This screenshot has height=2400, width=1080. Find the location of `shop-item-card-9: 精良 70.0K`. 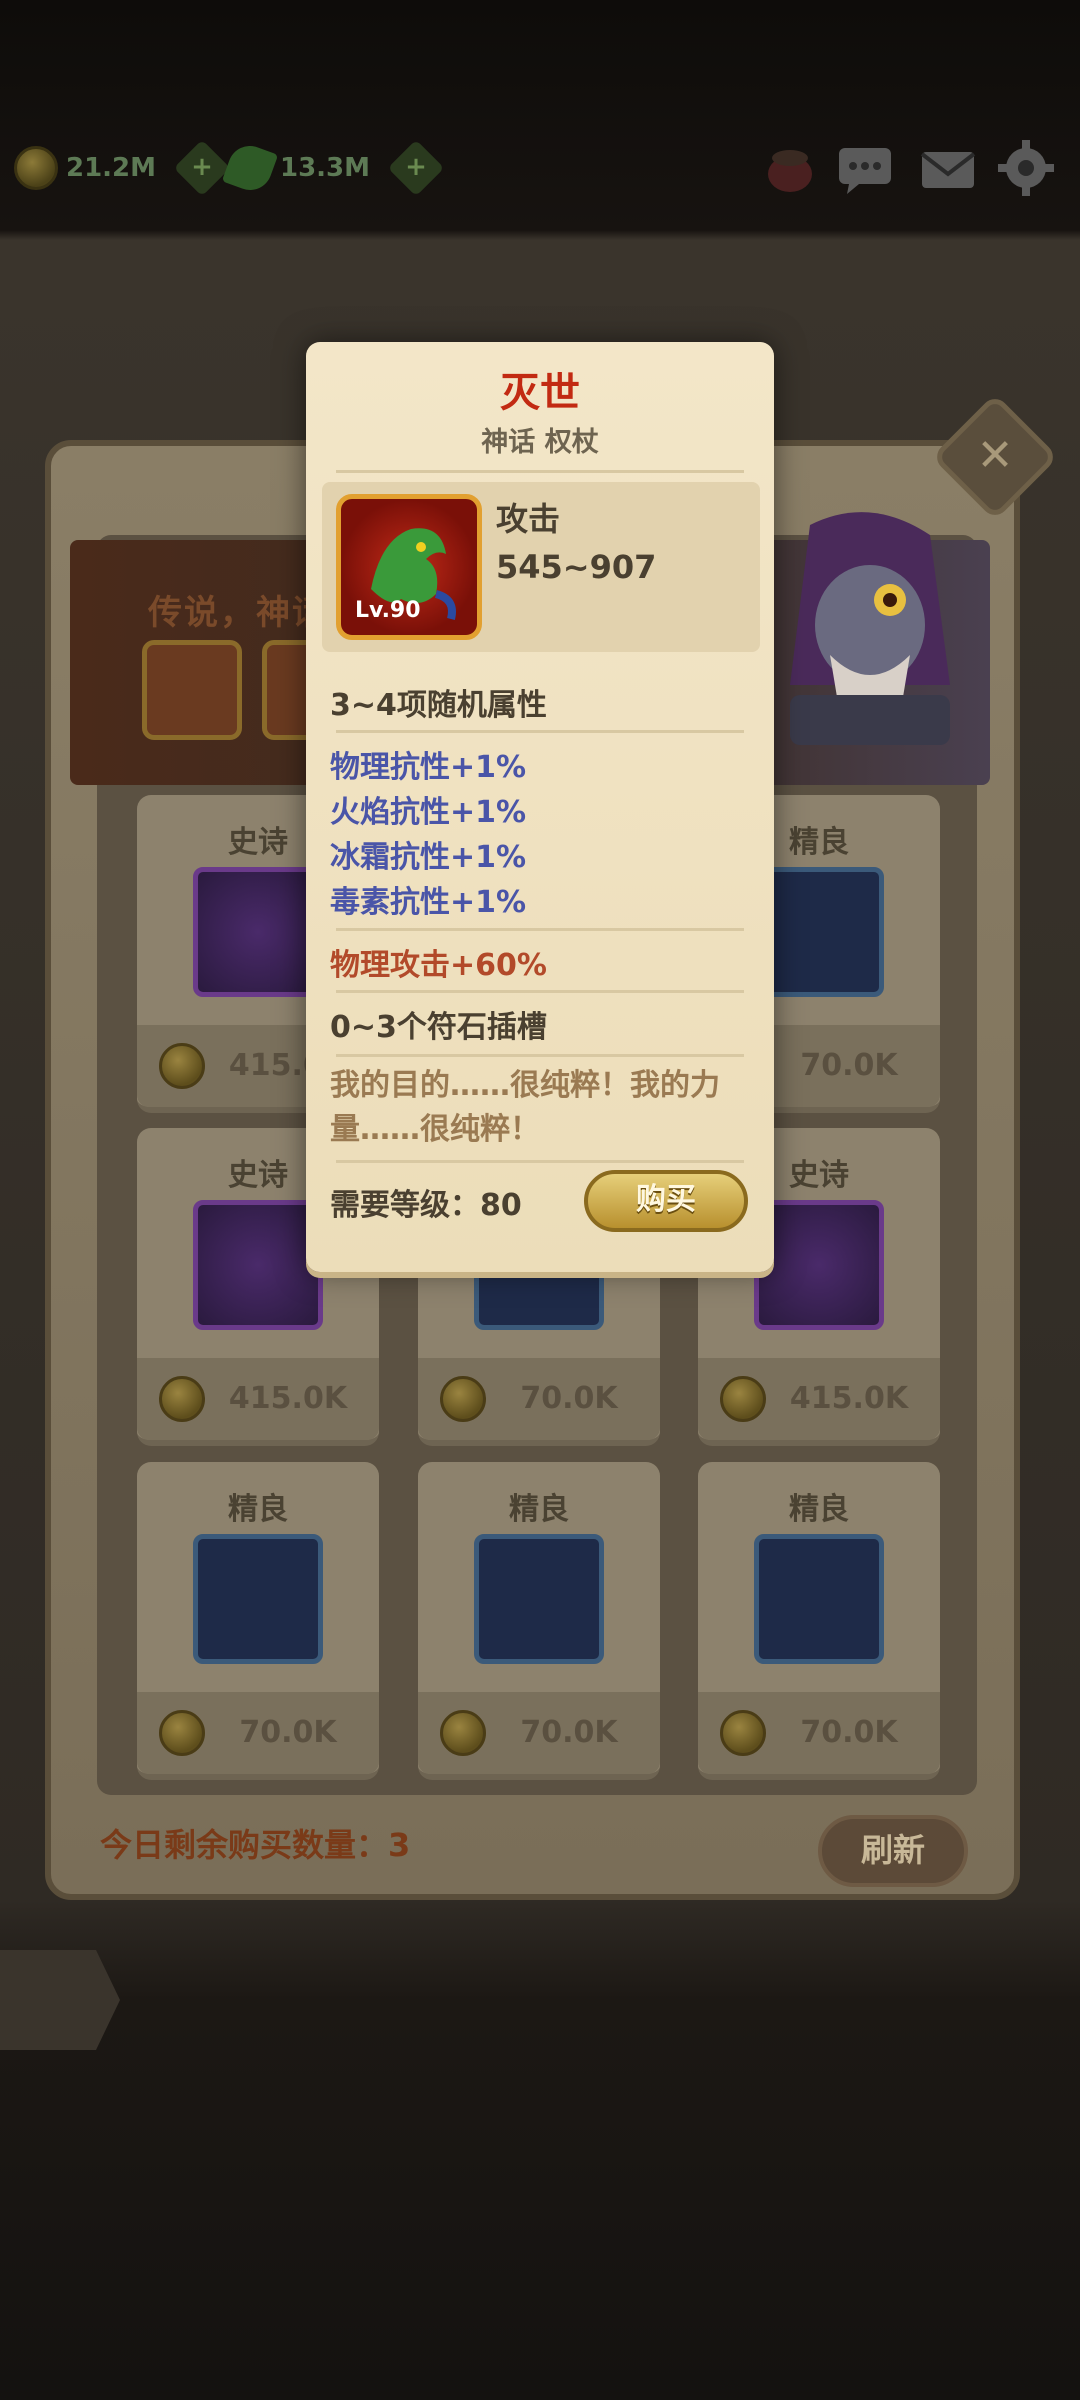

shop-item-card-9: 精良 70.0K is located at coordinates (819, 1621).